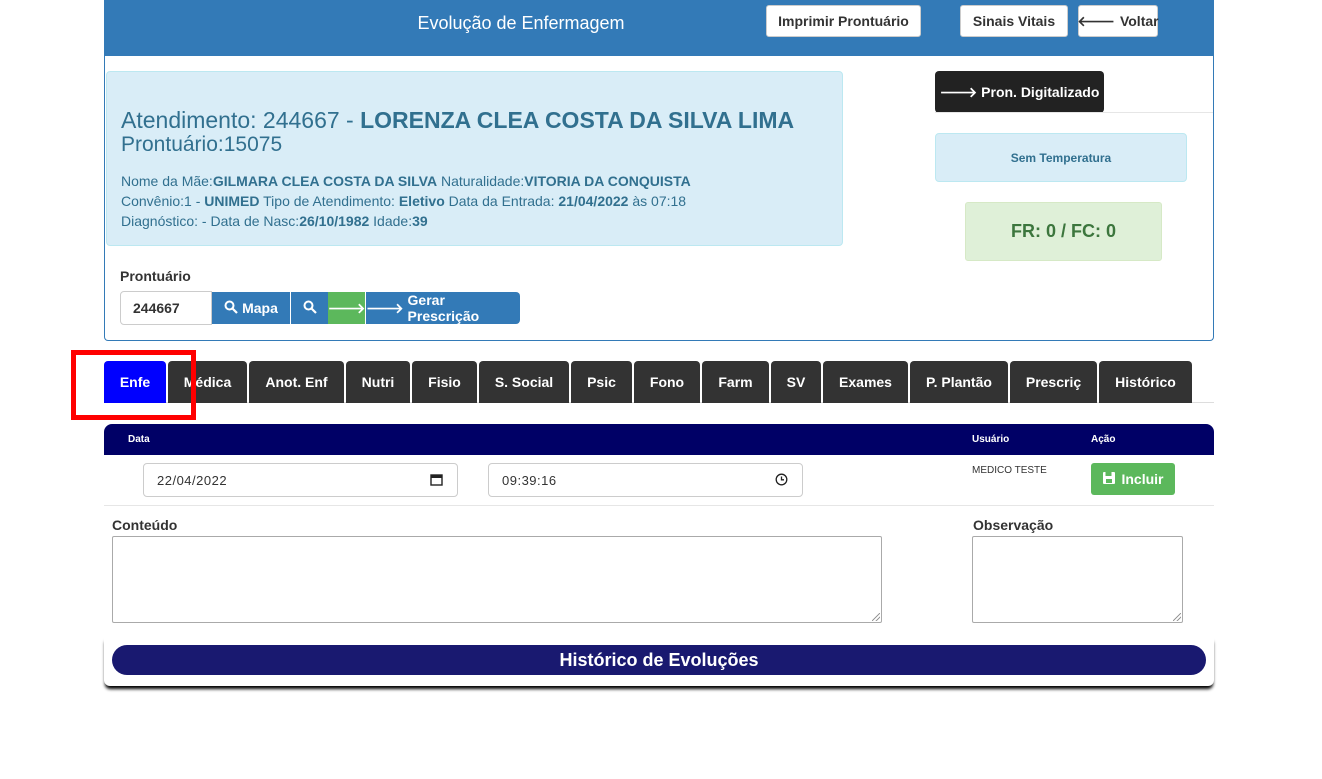 The height and width of the screenshot is (779, 1322). Describe the element at coordinates (524, 382) in the screenshot. I see `tab-s-social: S. Social` at that location.